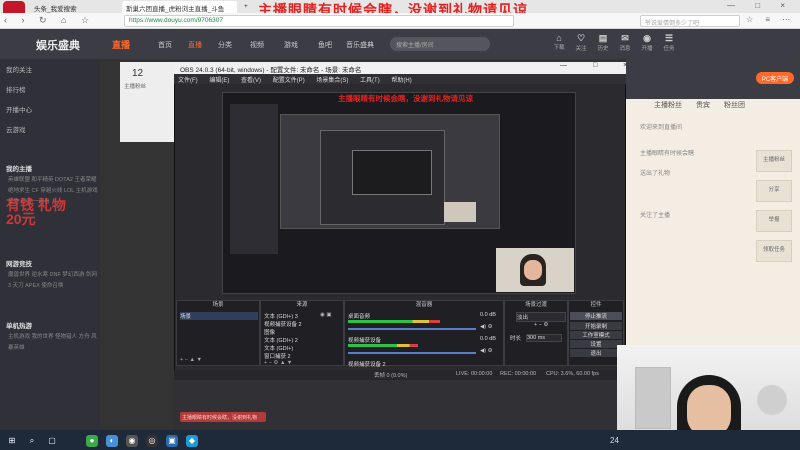 The height and width of the screenshot is (450, 800). I want to click on nav-item-music: 音乐盛典, so click(360, 45).